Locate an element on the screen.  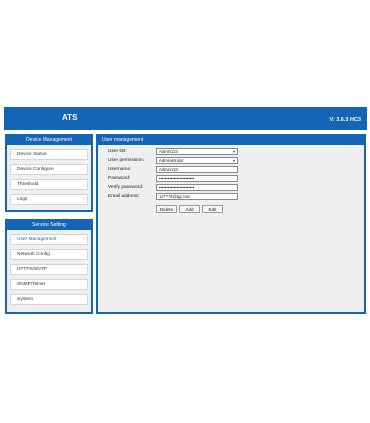
email-label: Email address: is located at coordinates (124, 196).